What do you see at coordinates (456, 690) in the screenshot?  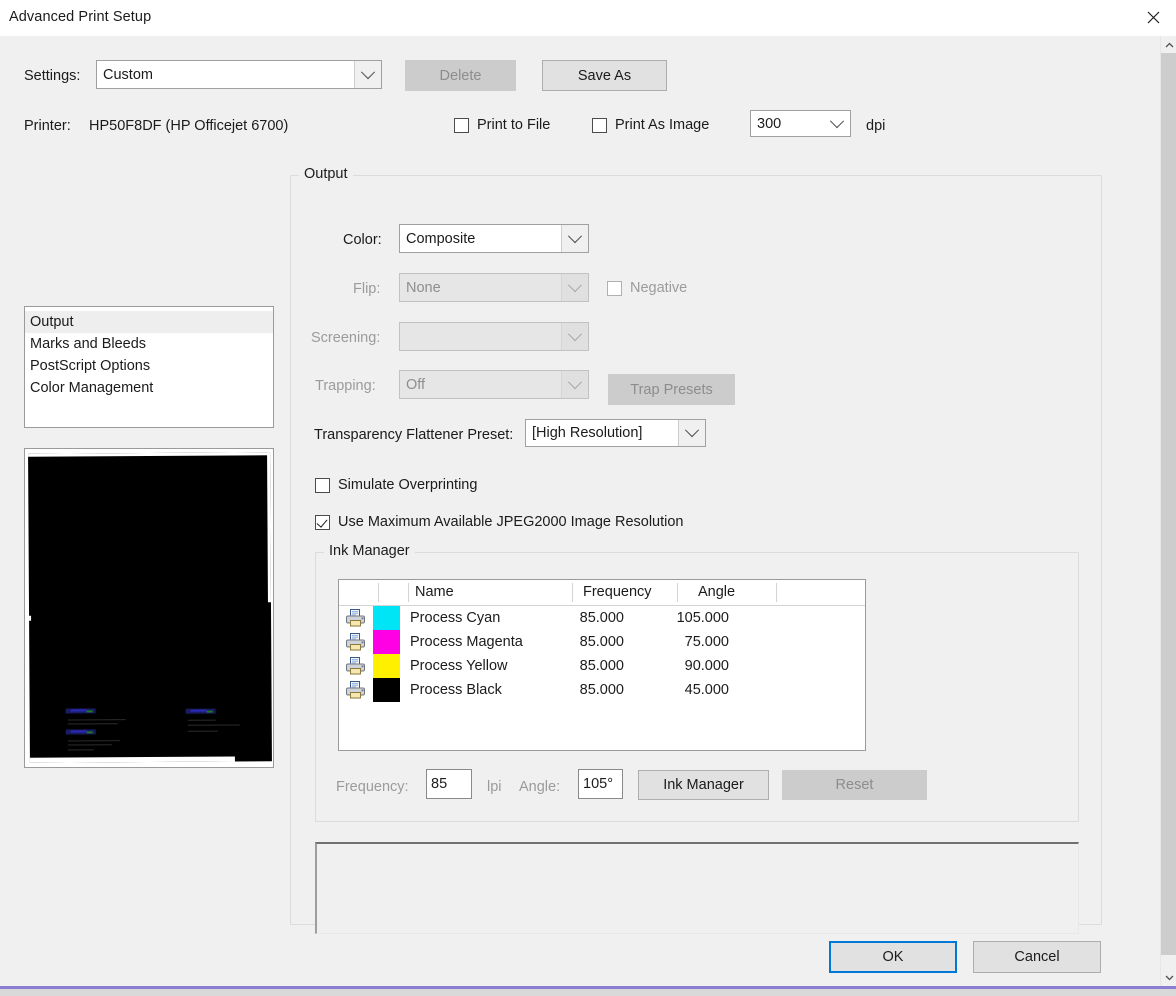 I see `ink-name: Process Black` at bounding box center [456, 690].